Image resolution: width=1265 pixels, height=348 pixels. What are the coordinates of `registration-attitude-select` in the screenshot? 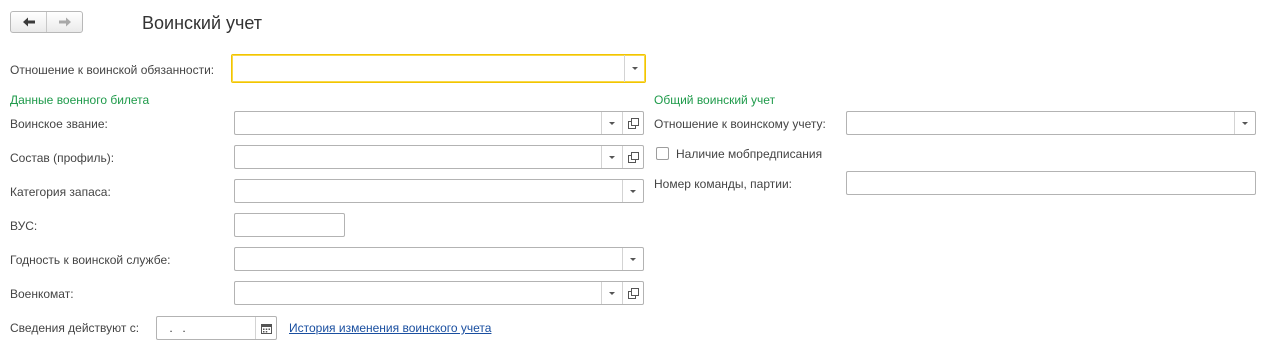 It's located at (1051, 123).